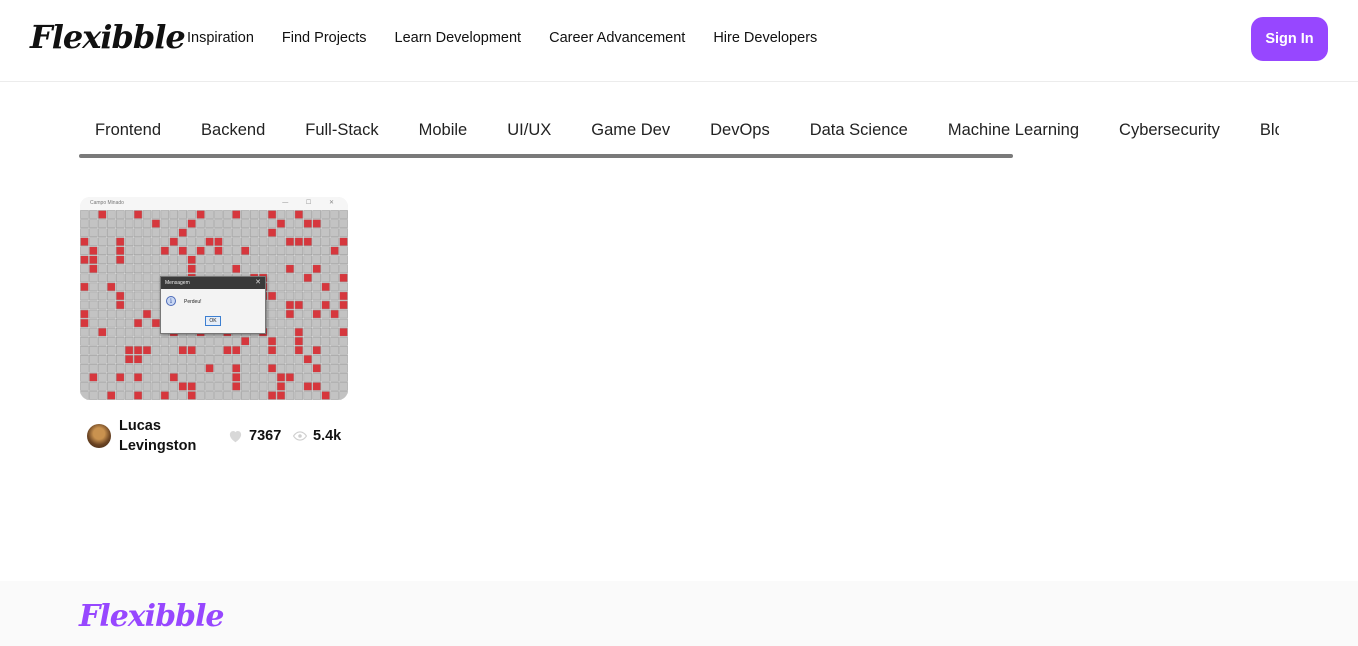 Image resolution: width=1358 pixels, height=646 pixels. Describe the element at coordinates (458, 38) in the screenshot. I see `nav-link-learn-development: Learn Development` at that location.